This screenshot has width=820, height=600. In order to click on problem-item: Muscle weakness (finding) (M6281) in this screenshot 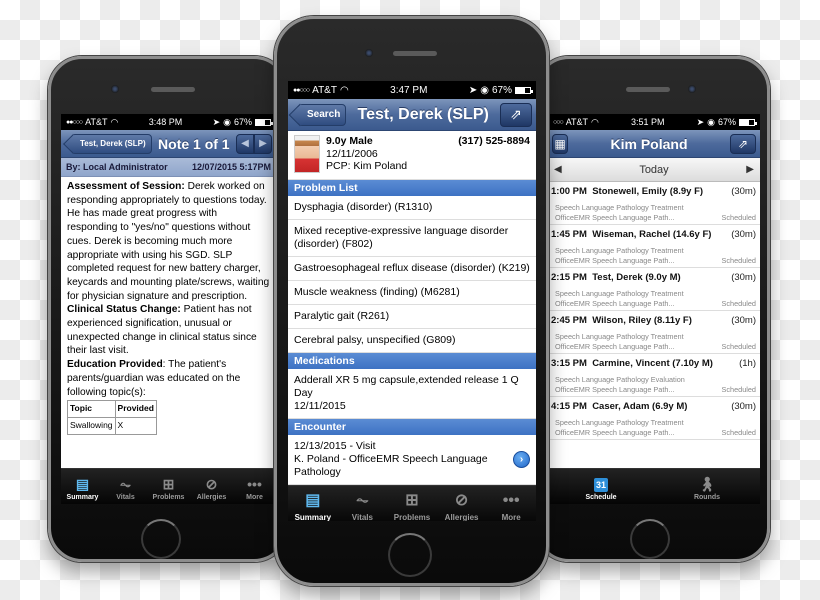, I will do `click(412, 293)`.